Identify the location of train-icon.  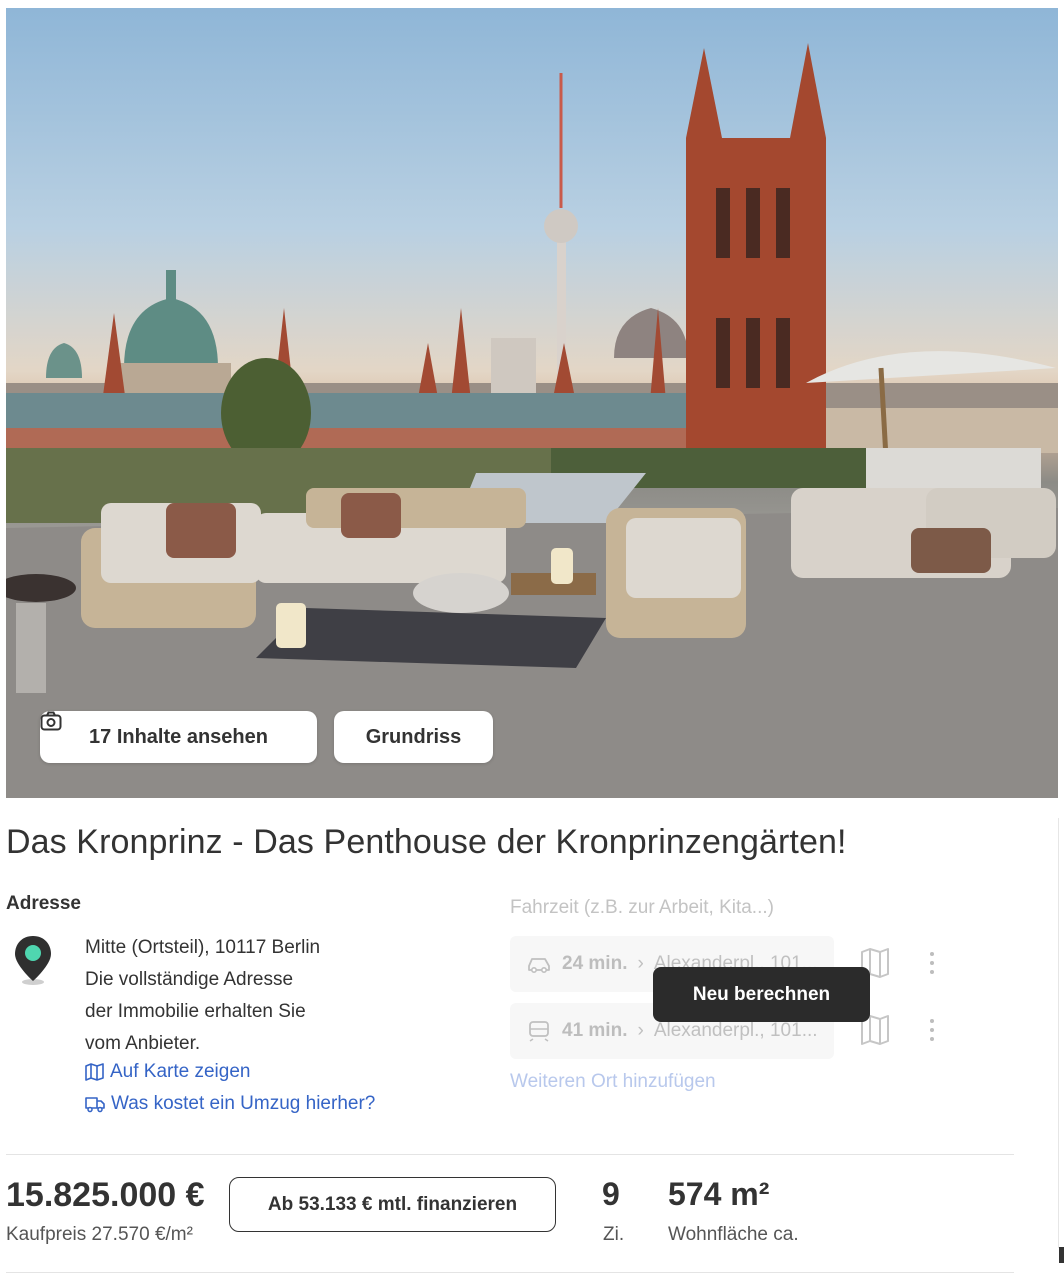
(539, 1031).